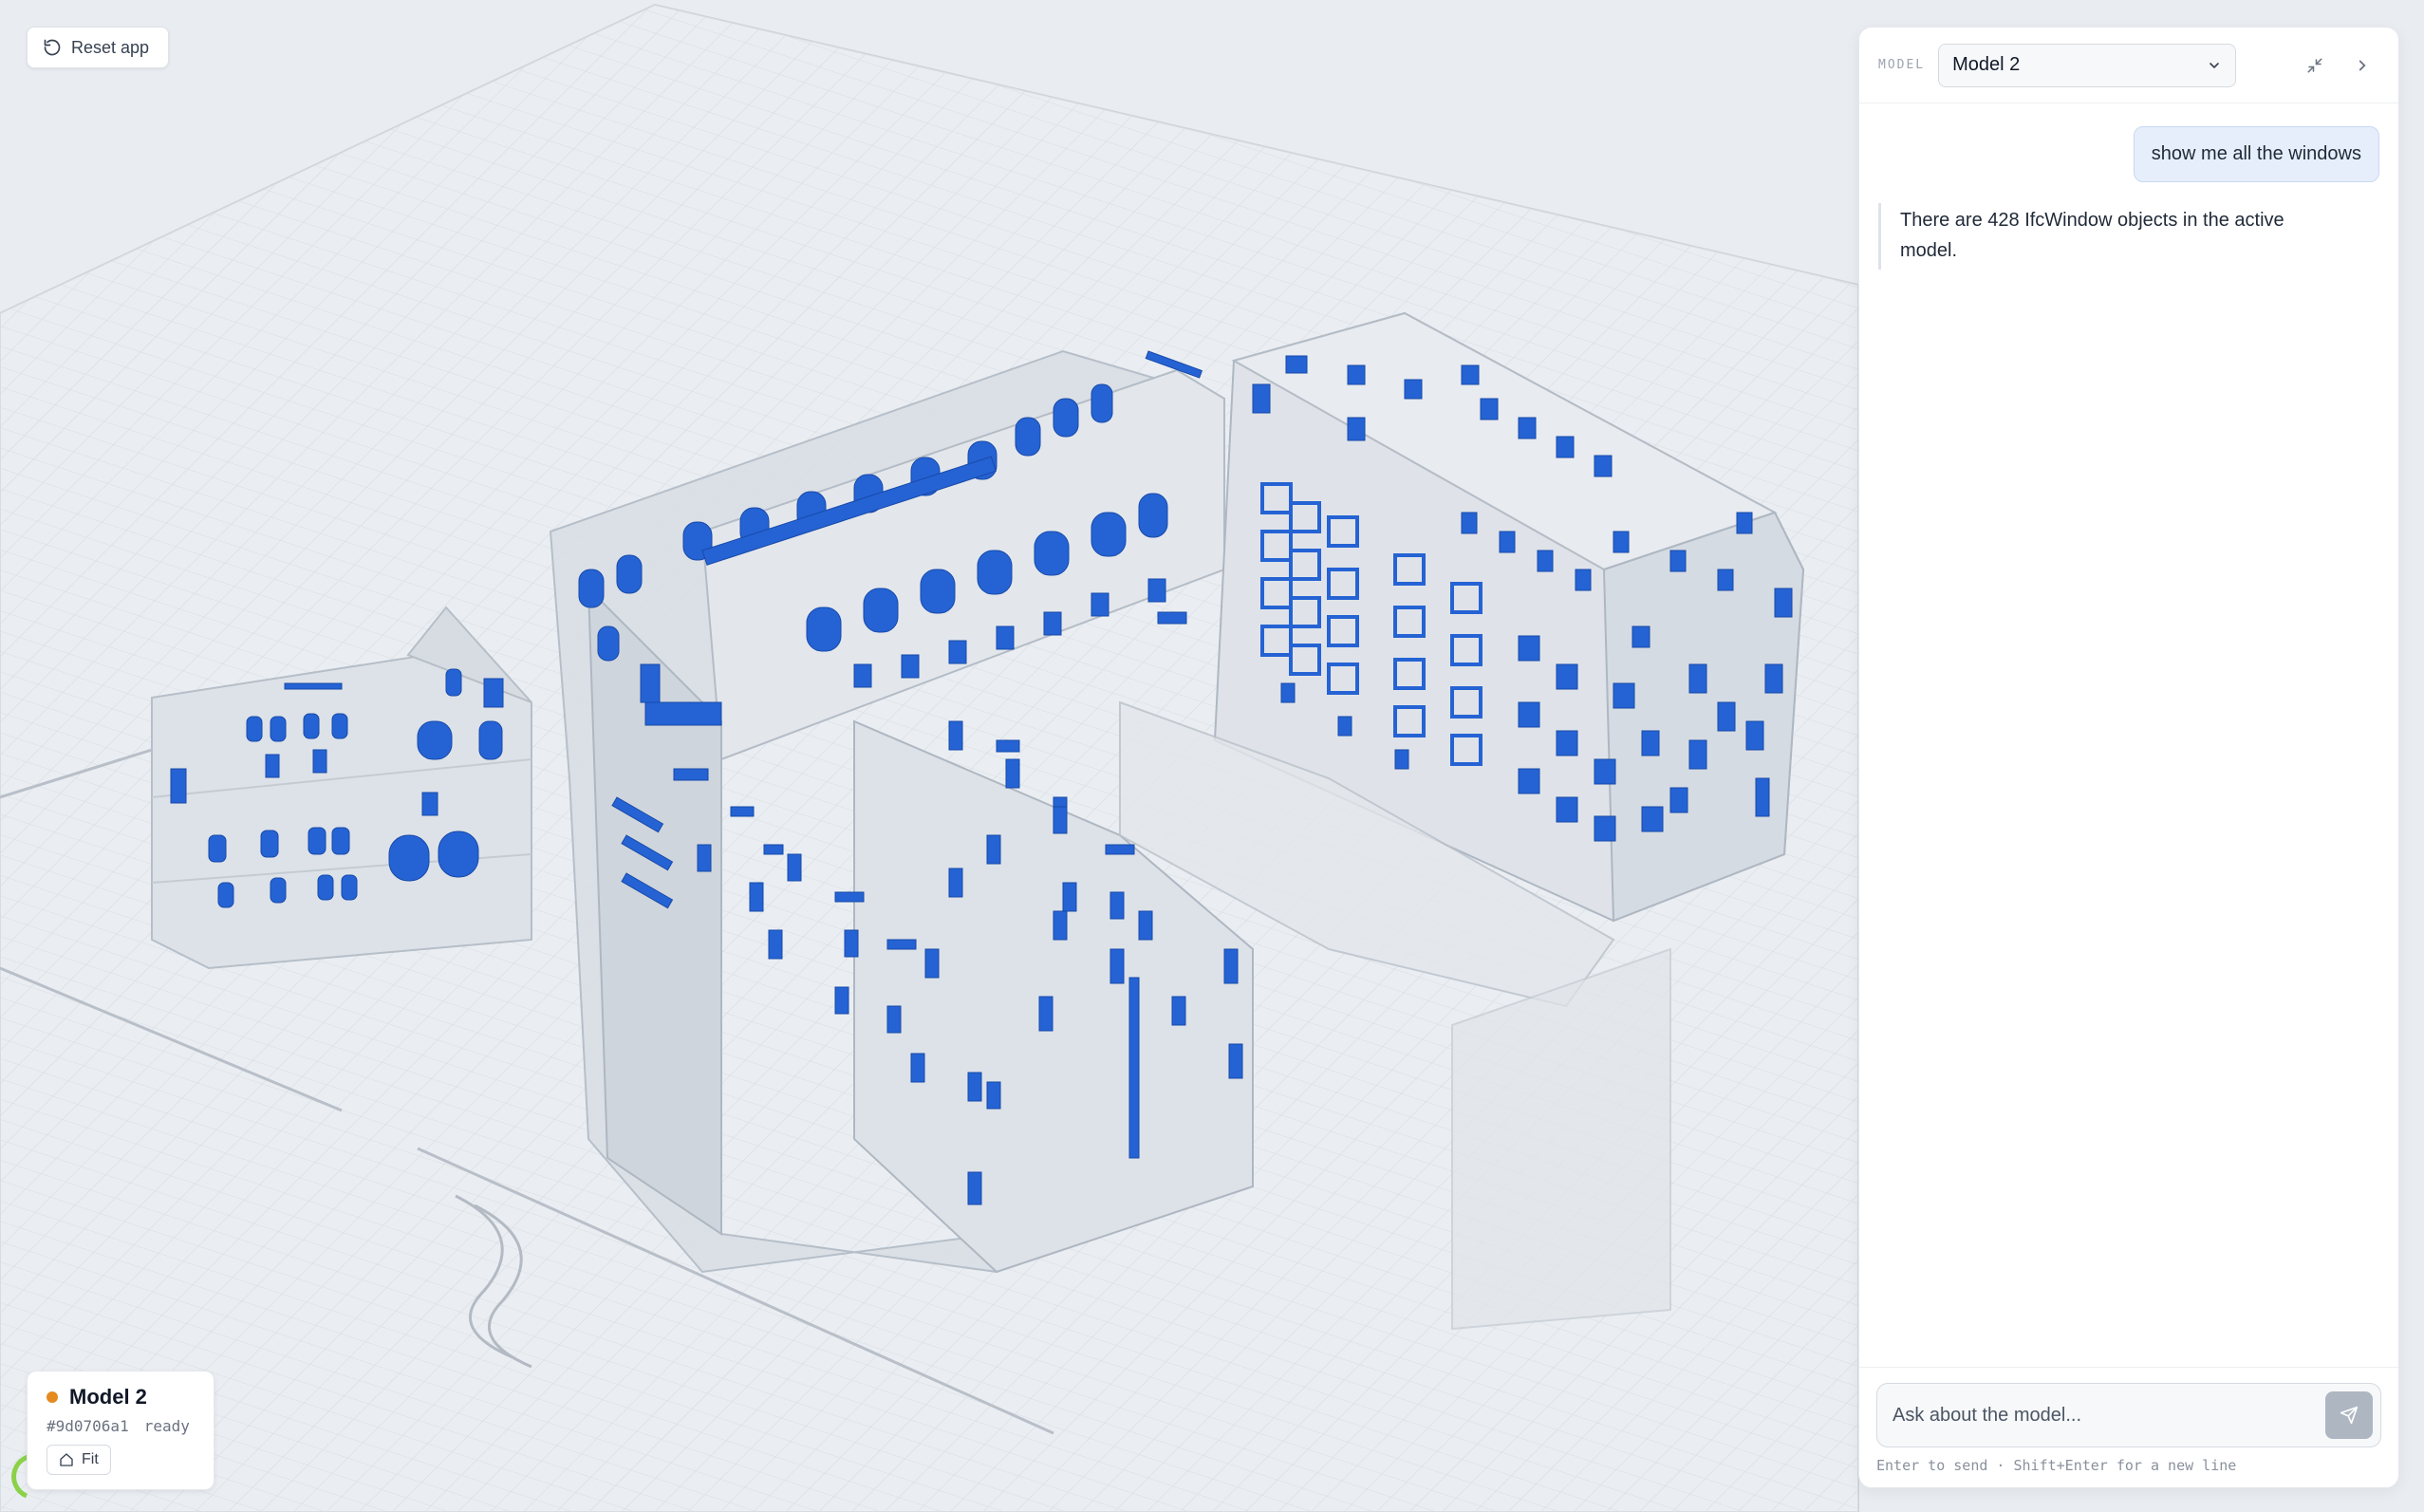 The height and width of the screenshot is (1512, 2424). Describe the element at coordinates (79, 1460) in the screenshot. I see `fit-button: Fit` at that location.